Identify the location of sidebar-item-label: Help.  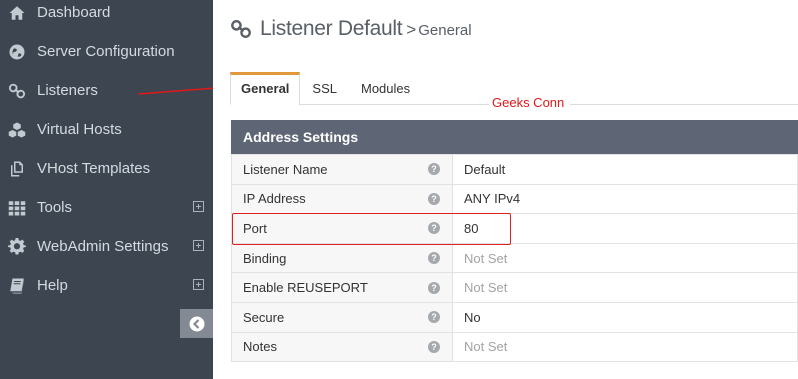
(52, 285).